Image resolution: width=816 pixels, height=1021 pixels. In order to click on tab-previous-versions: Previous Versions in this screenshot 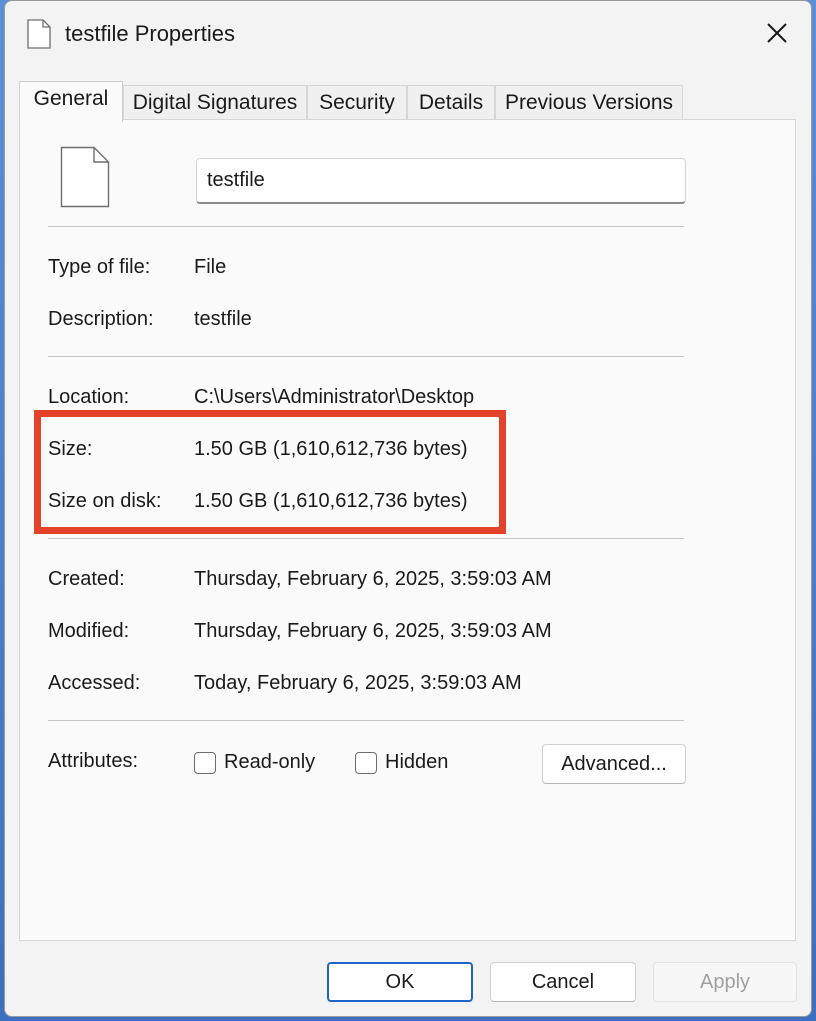, I will do `click(589, 103)`.